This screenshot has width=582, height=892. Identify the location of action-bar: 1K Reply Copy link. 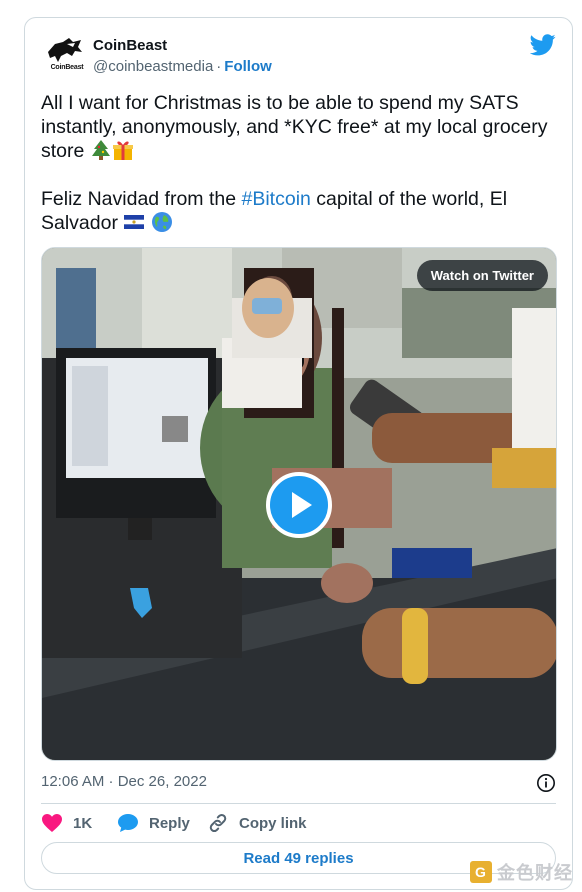
(298, 823).